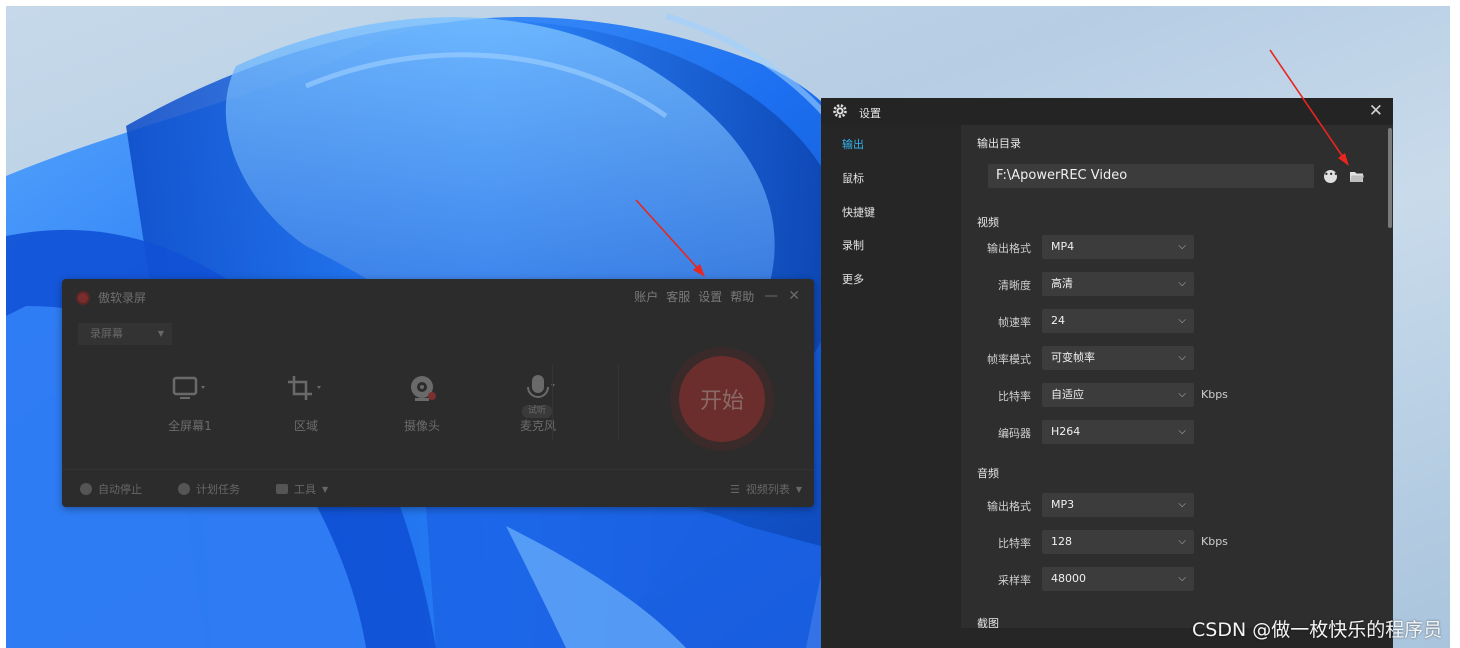  I want to click on watermark: CSDN @做一枚快乐的程序员, so click(1317, 630).